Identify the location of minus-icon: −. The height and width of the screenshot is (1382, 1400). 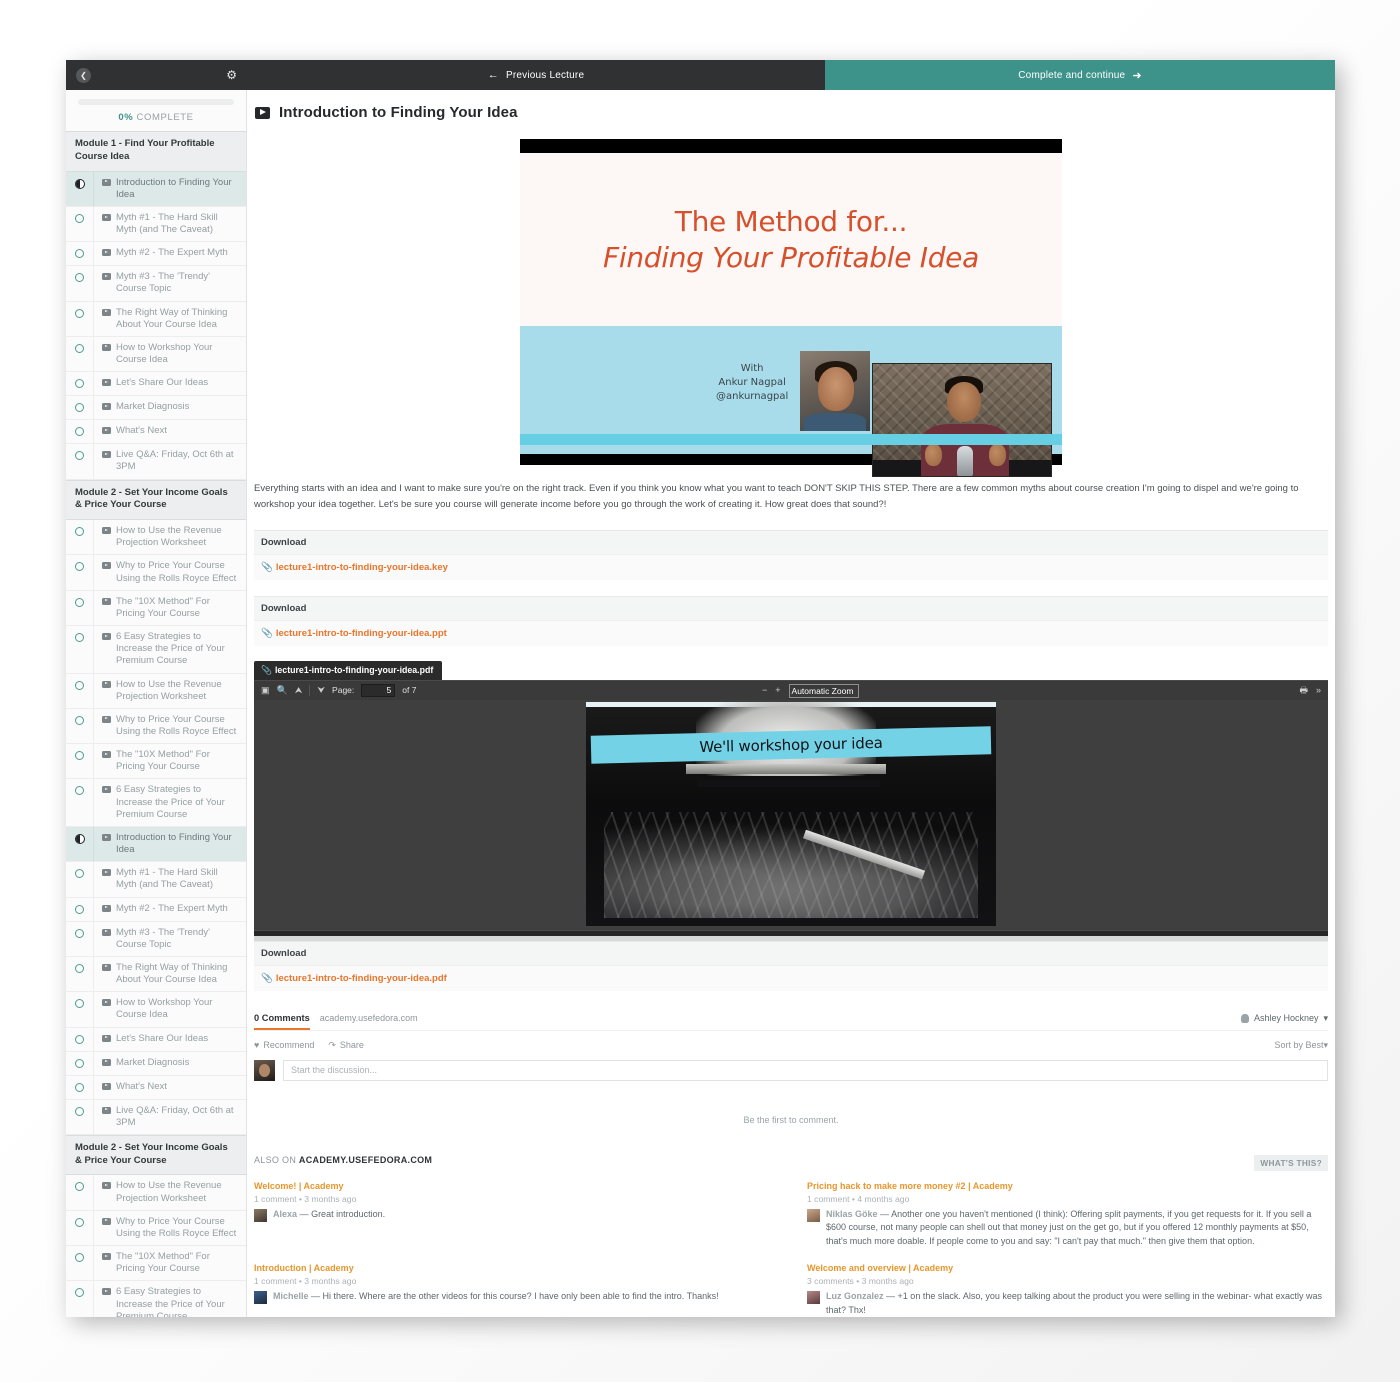
(764, 690).